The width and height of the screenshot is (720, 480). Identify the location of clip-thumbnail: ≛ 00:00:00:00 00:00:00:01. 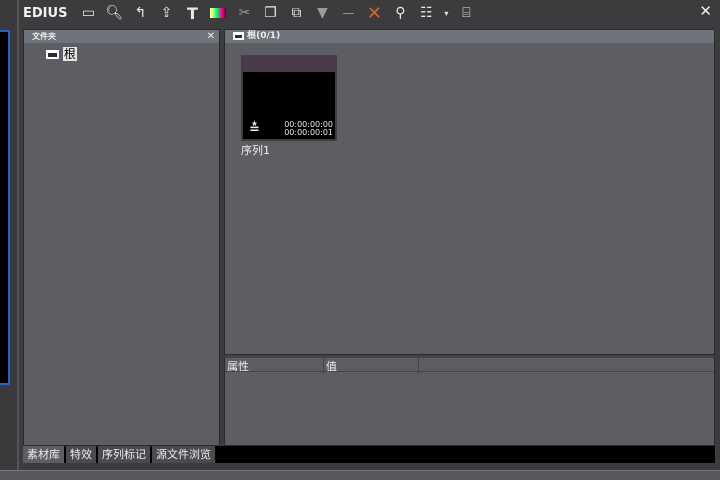
(289, 98).